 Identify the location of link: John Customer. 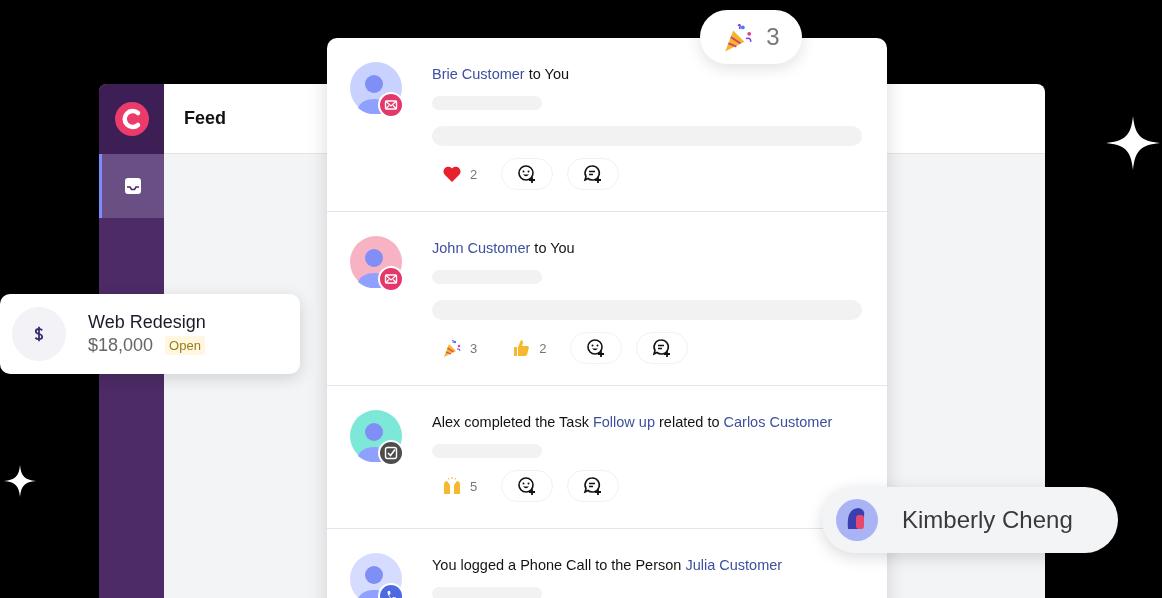
(481, 248).